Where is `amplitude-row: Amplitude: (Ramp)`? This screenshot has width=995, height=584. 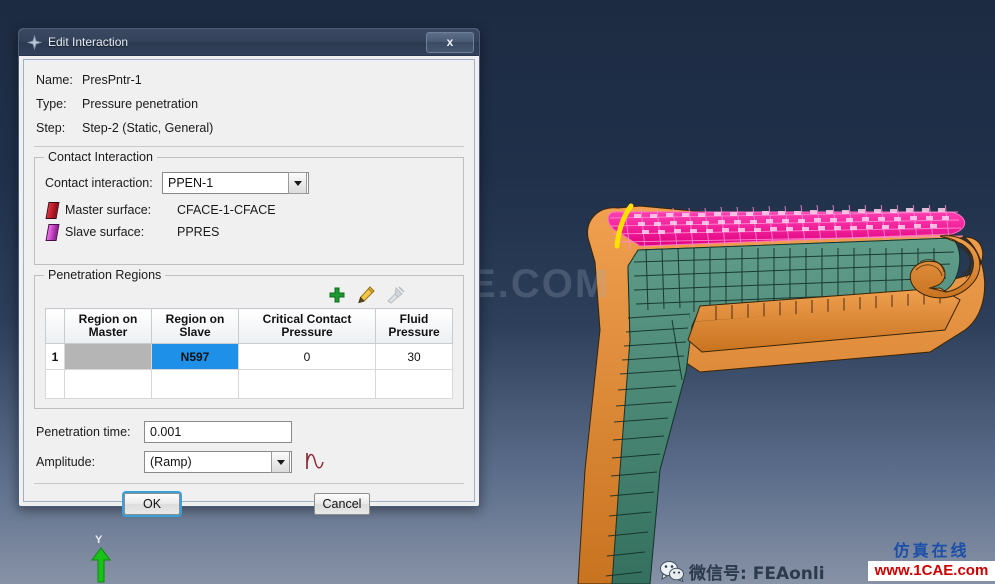
amplitude-row: Amplitude: (Ramp) is located at coordinates (249, 462).